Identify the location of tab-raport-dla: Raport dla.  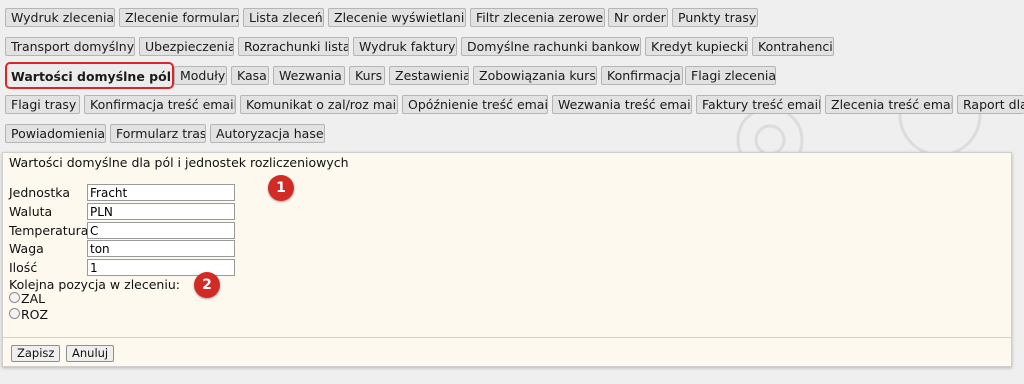
(990, 104).